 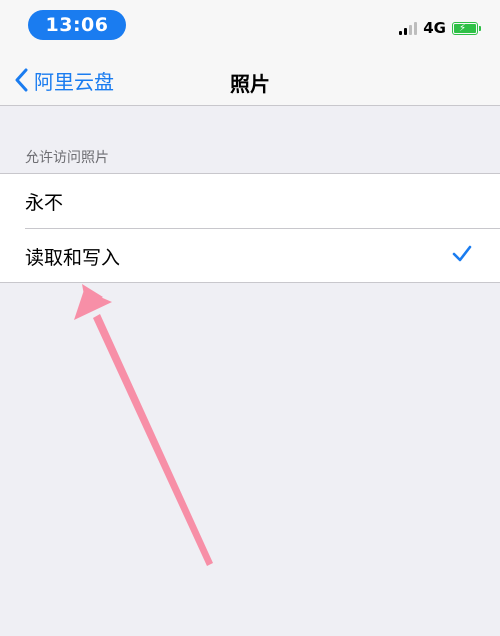 I want to click on option-label: 读取和写入, so click(x=73, y=258).